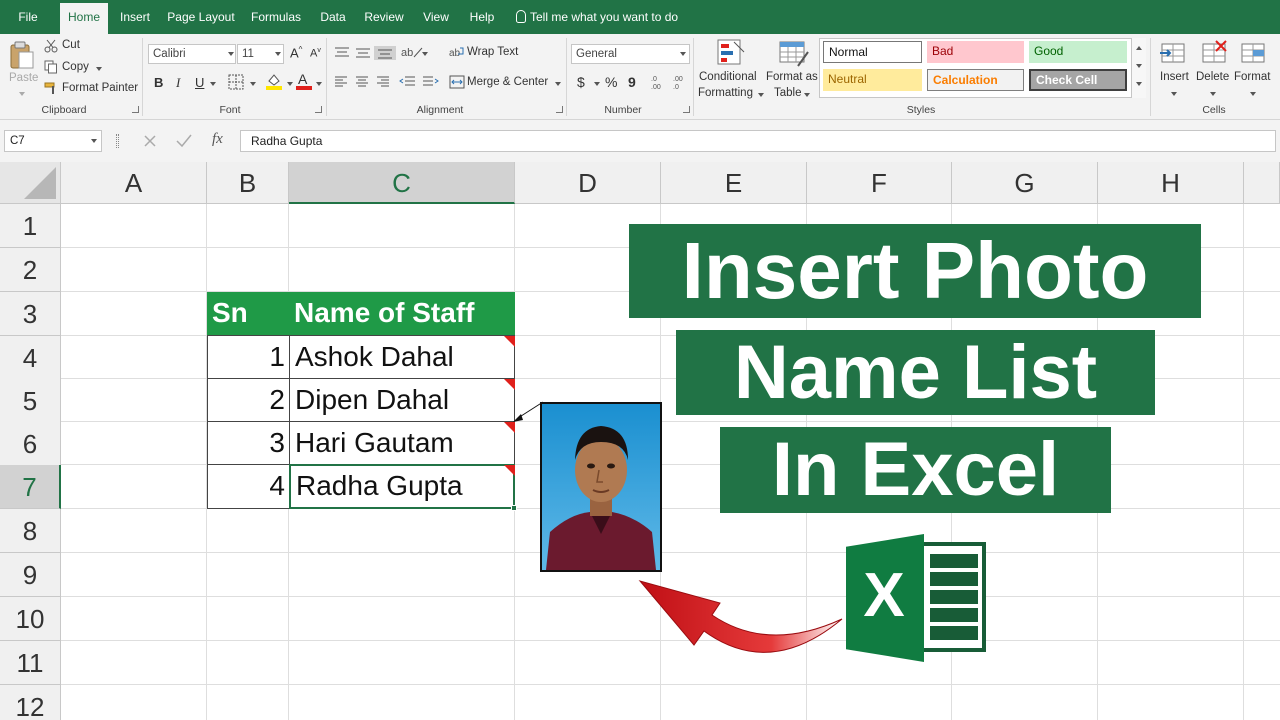 Image resolution: width=1280 pixels, height=720 pixels. I want to click on formula-input: Radha Gupta, so click(758, 141).